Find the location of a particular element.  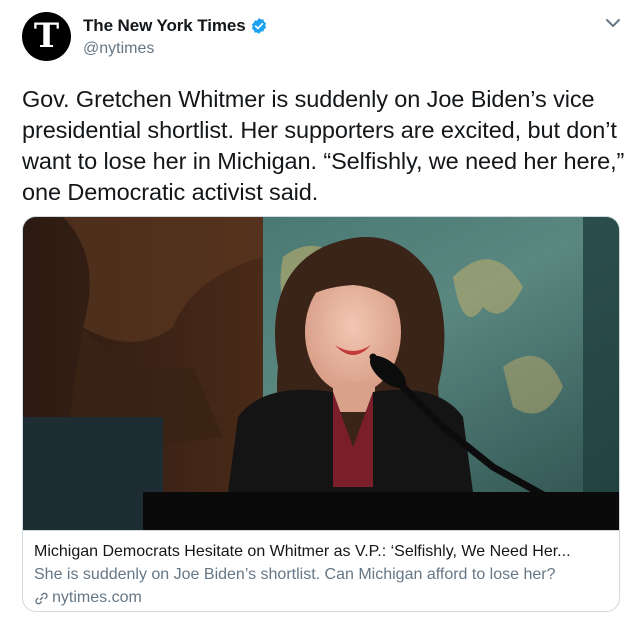

link-icon is located at coordinates (41, 598).